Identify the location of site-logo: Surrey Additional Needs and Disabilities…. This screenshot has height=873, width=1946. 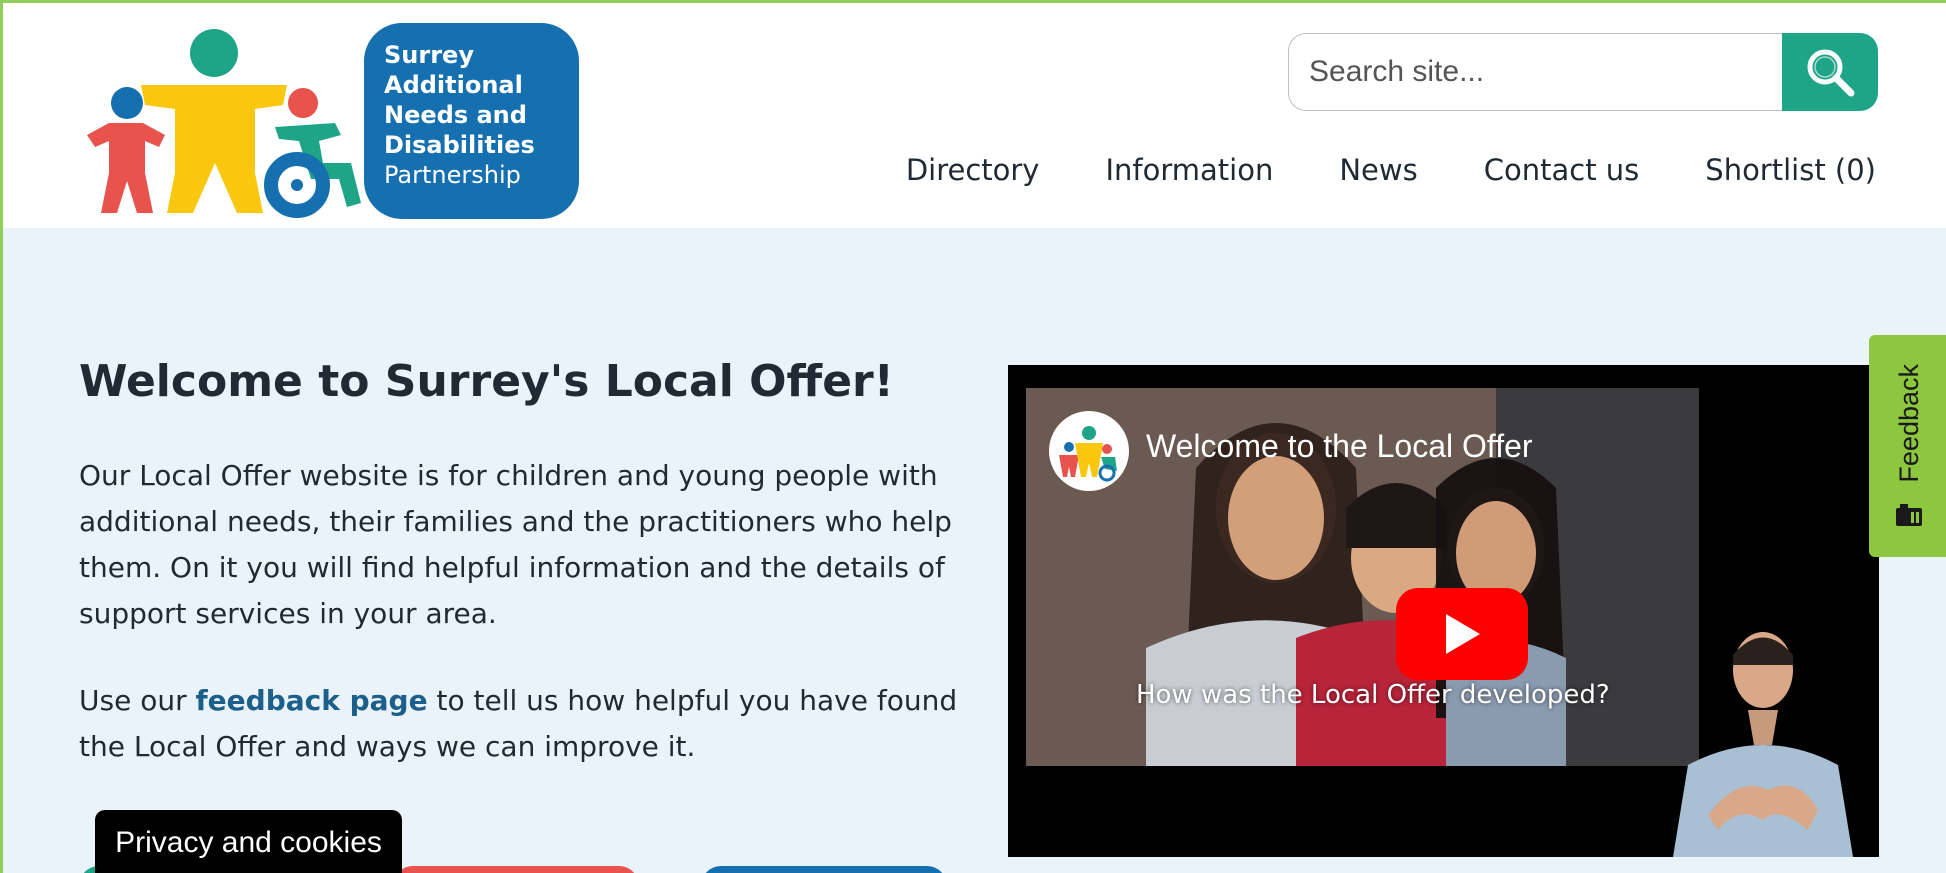
(329, 121).